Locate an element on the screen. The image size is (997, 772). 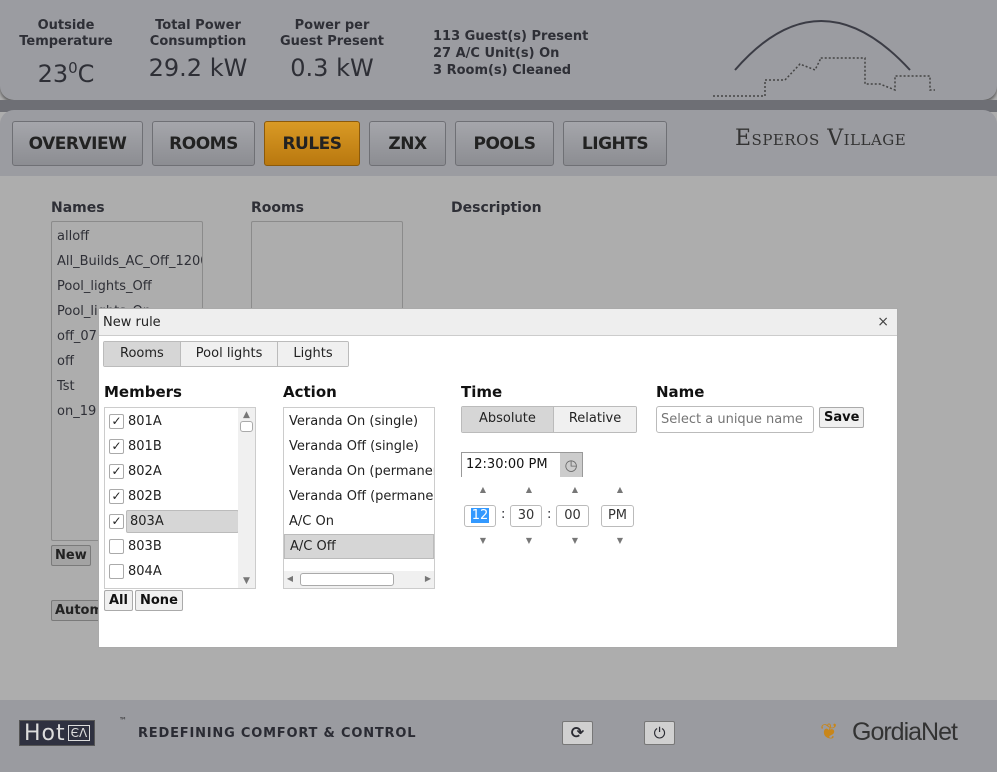
second-spinner: 00 is located at coordinates (572, 516).